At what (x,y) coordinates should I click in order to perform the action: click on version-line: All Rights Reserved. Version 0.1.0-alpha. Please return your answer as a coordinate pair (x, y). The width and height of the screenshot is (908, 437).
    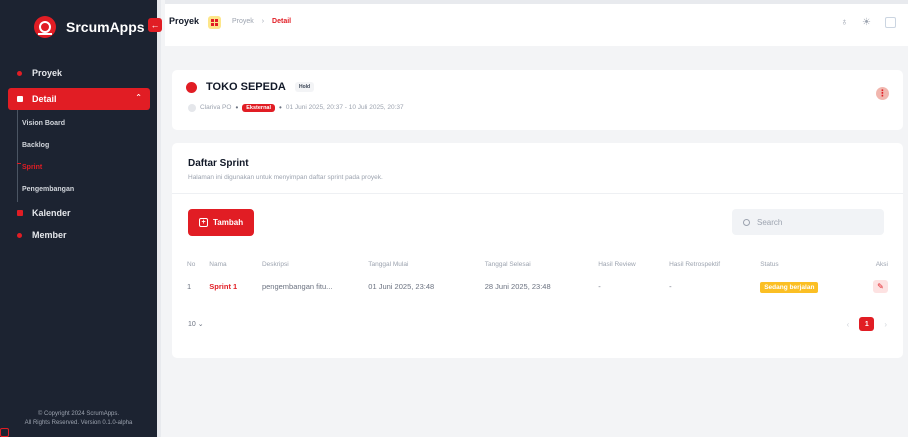
    Looking at the image, I should click on (78, 423).